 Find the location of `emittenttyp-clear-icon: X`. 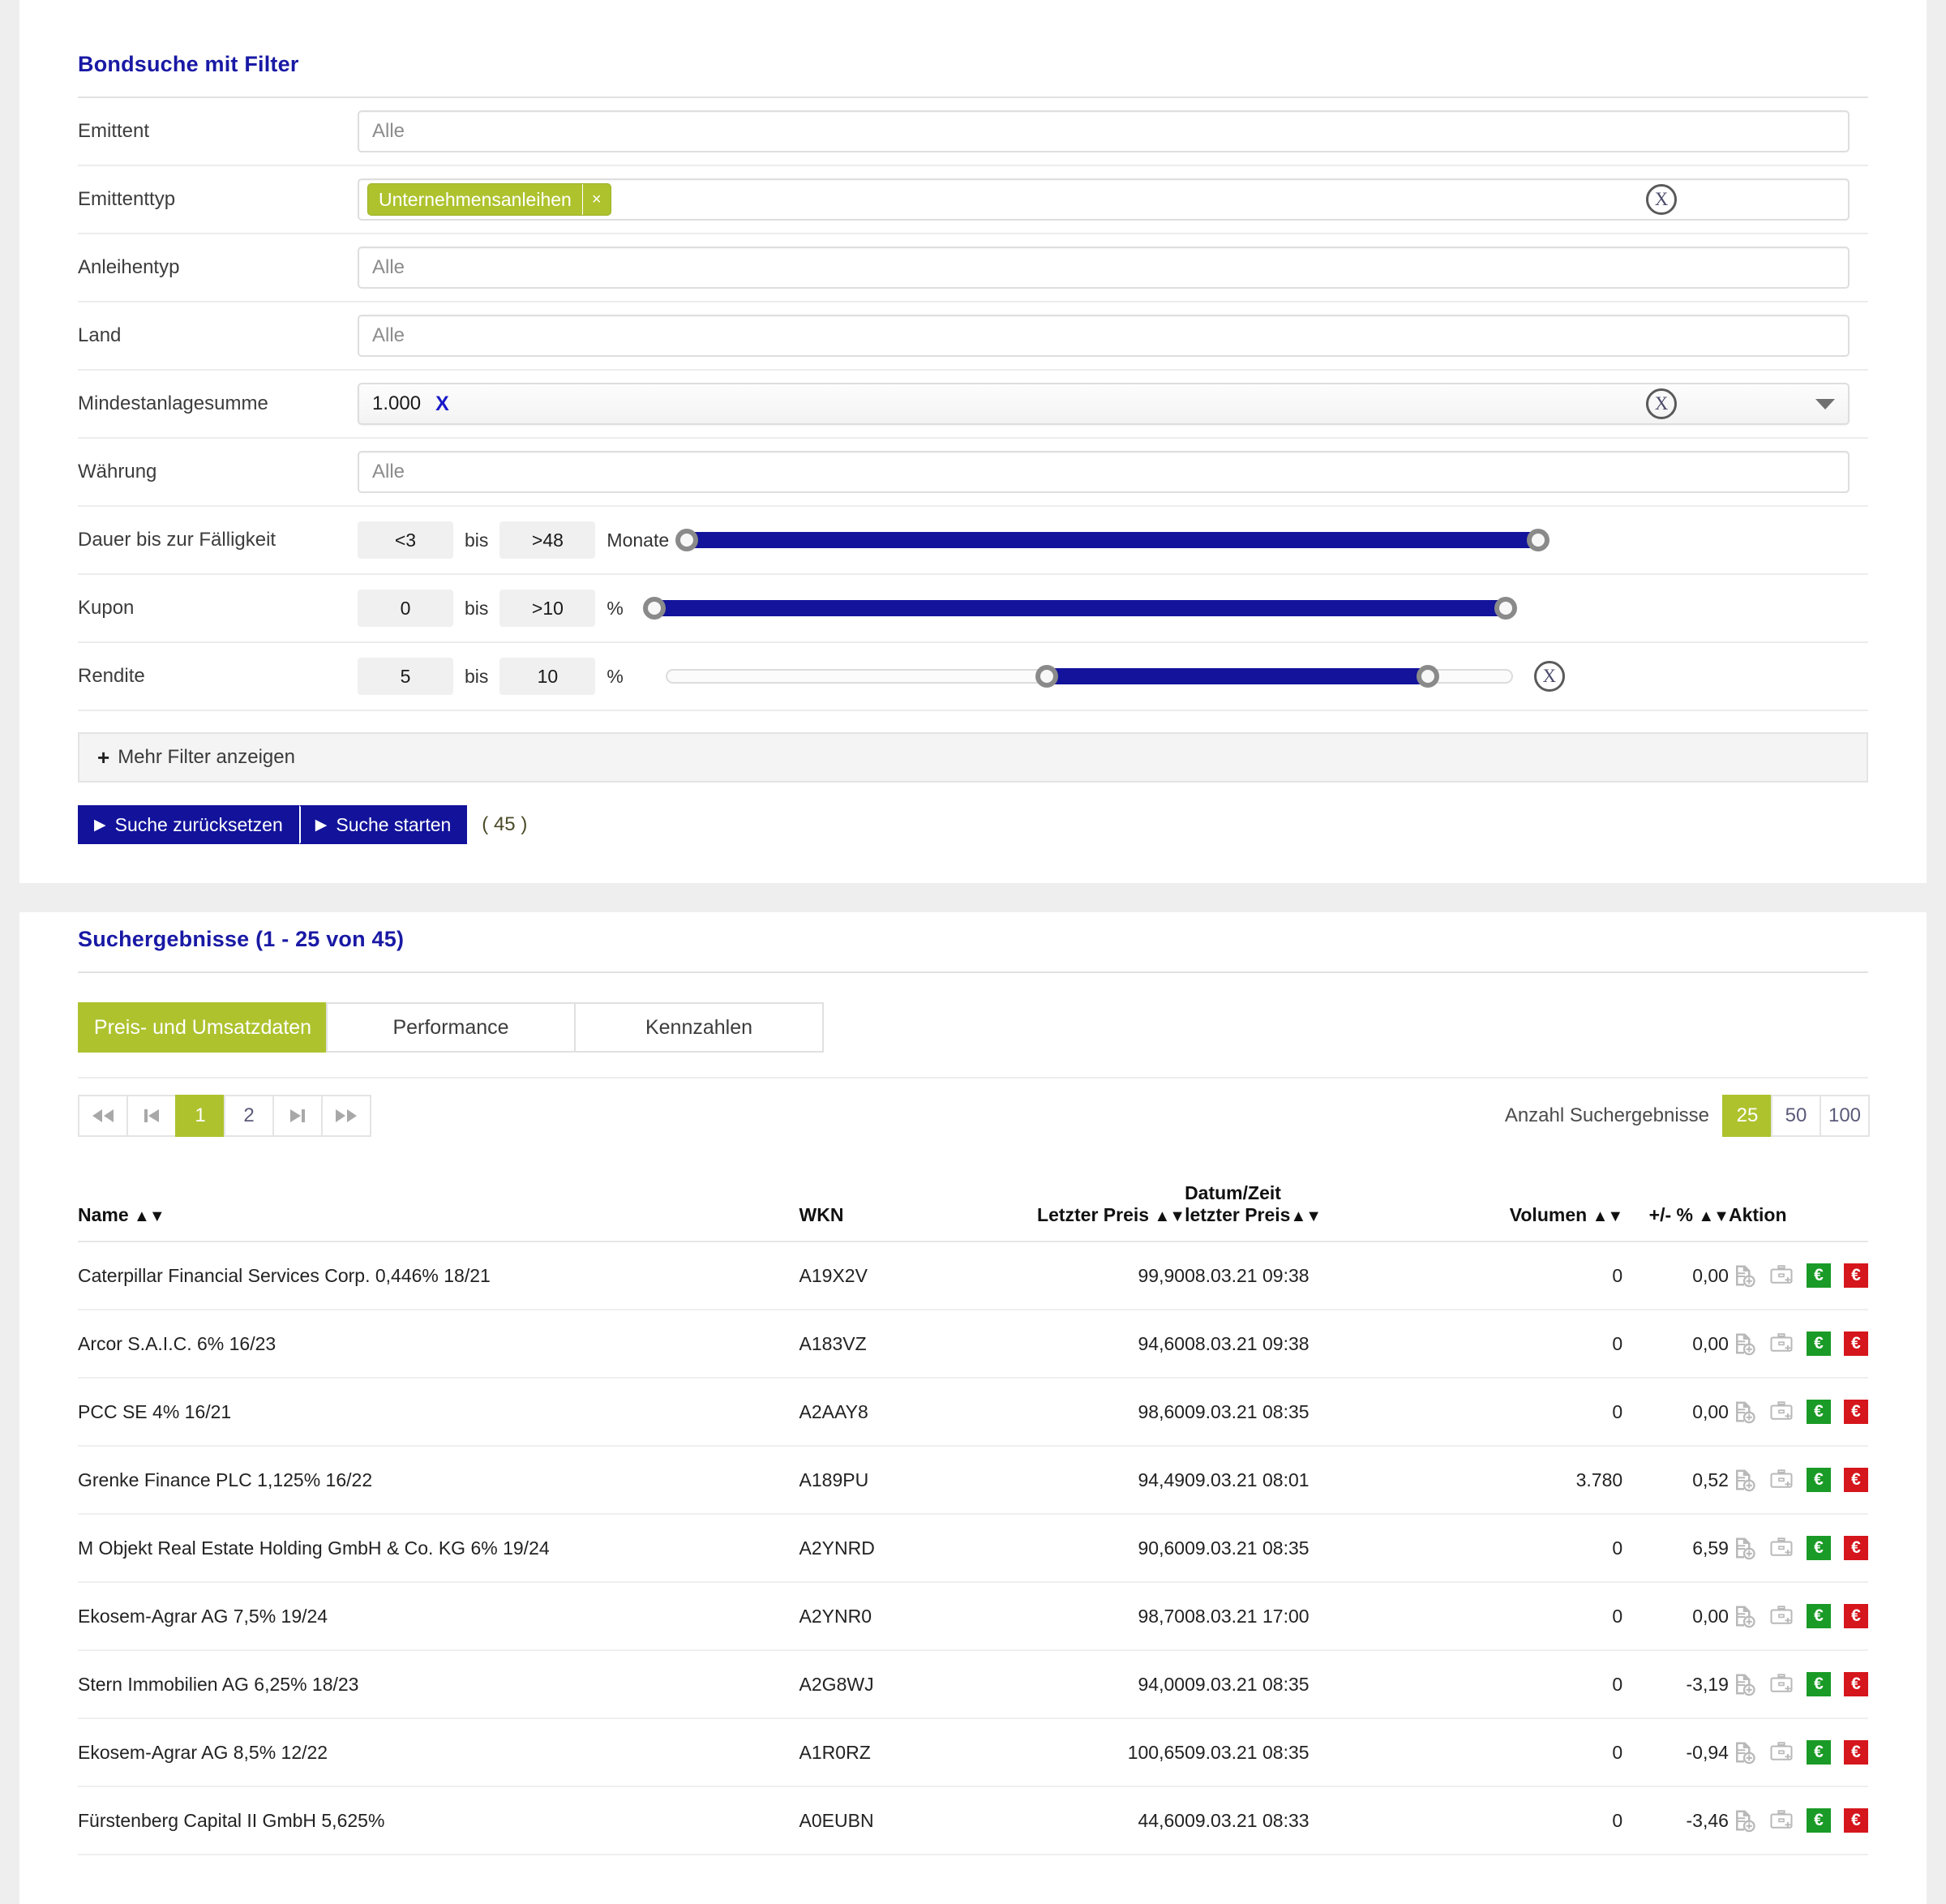

emittenttyp-clear-icon: X is located at coordinates (1661, 199).